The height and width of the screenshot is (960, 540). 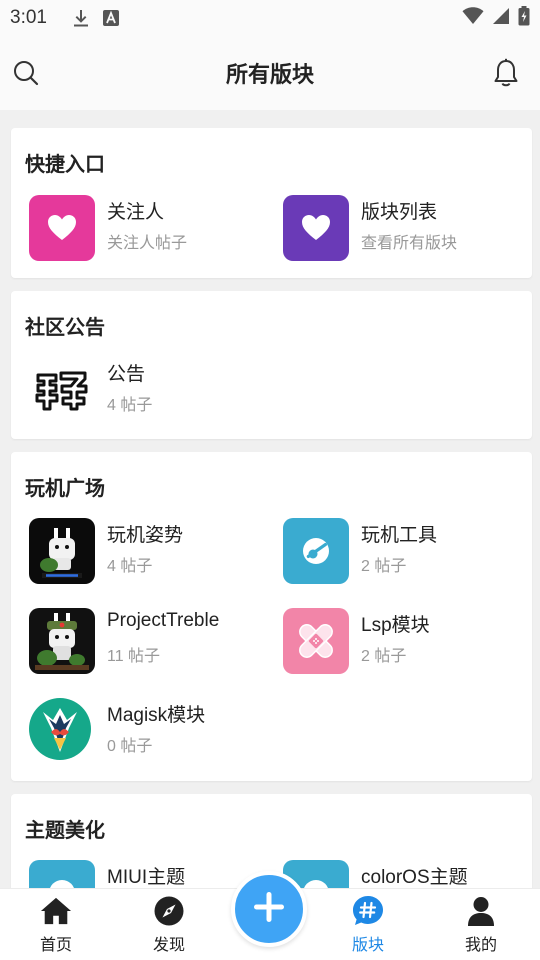 I want to click on status-time: 3:01, so click(x=28, y=17).